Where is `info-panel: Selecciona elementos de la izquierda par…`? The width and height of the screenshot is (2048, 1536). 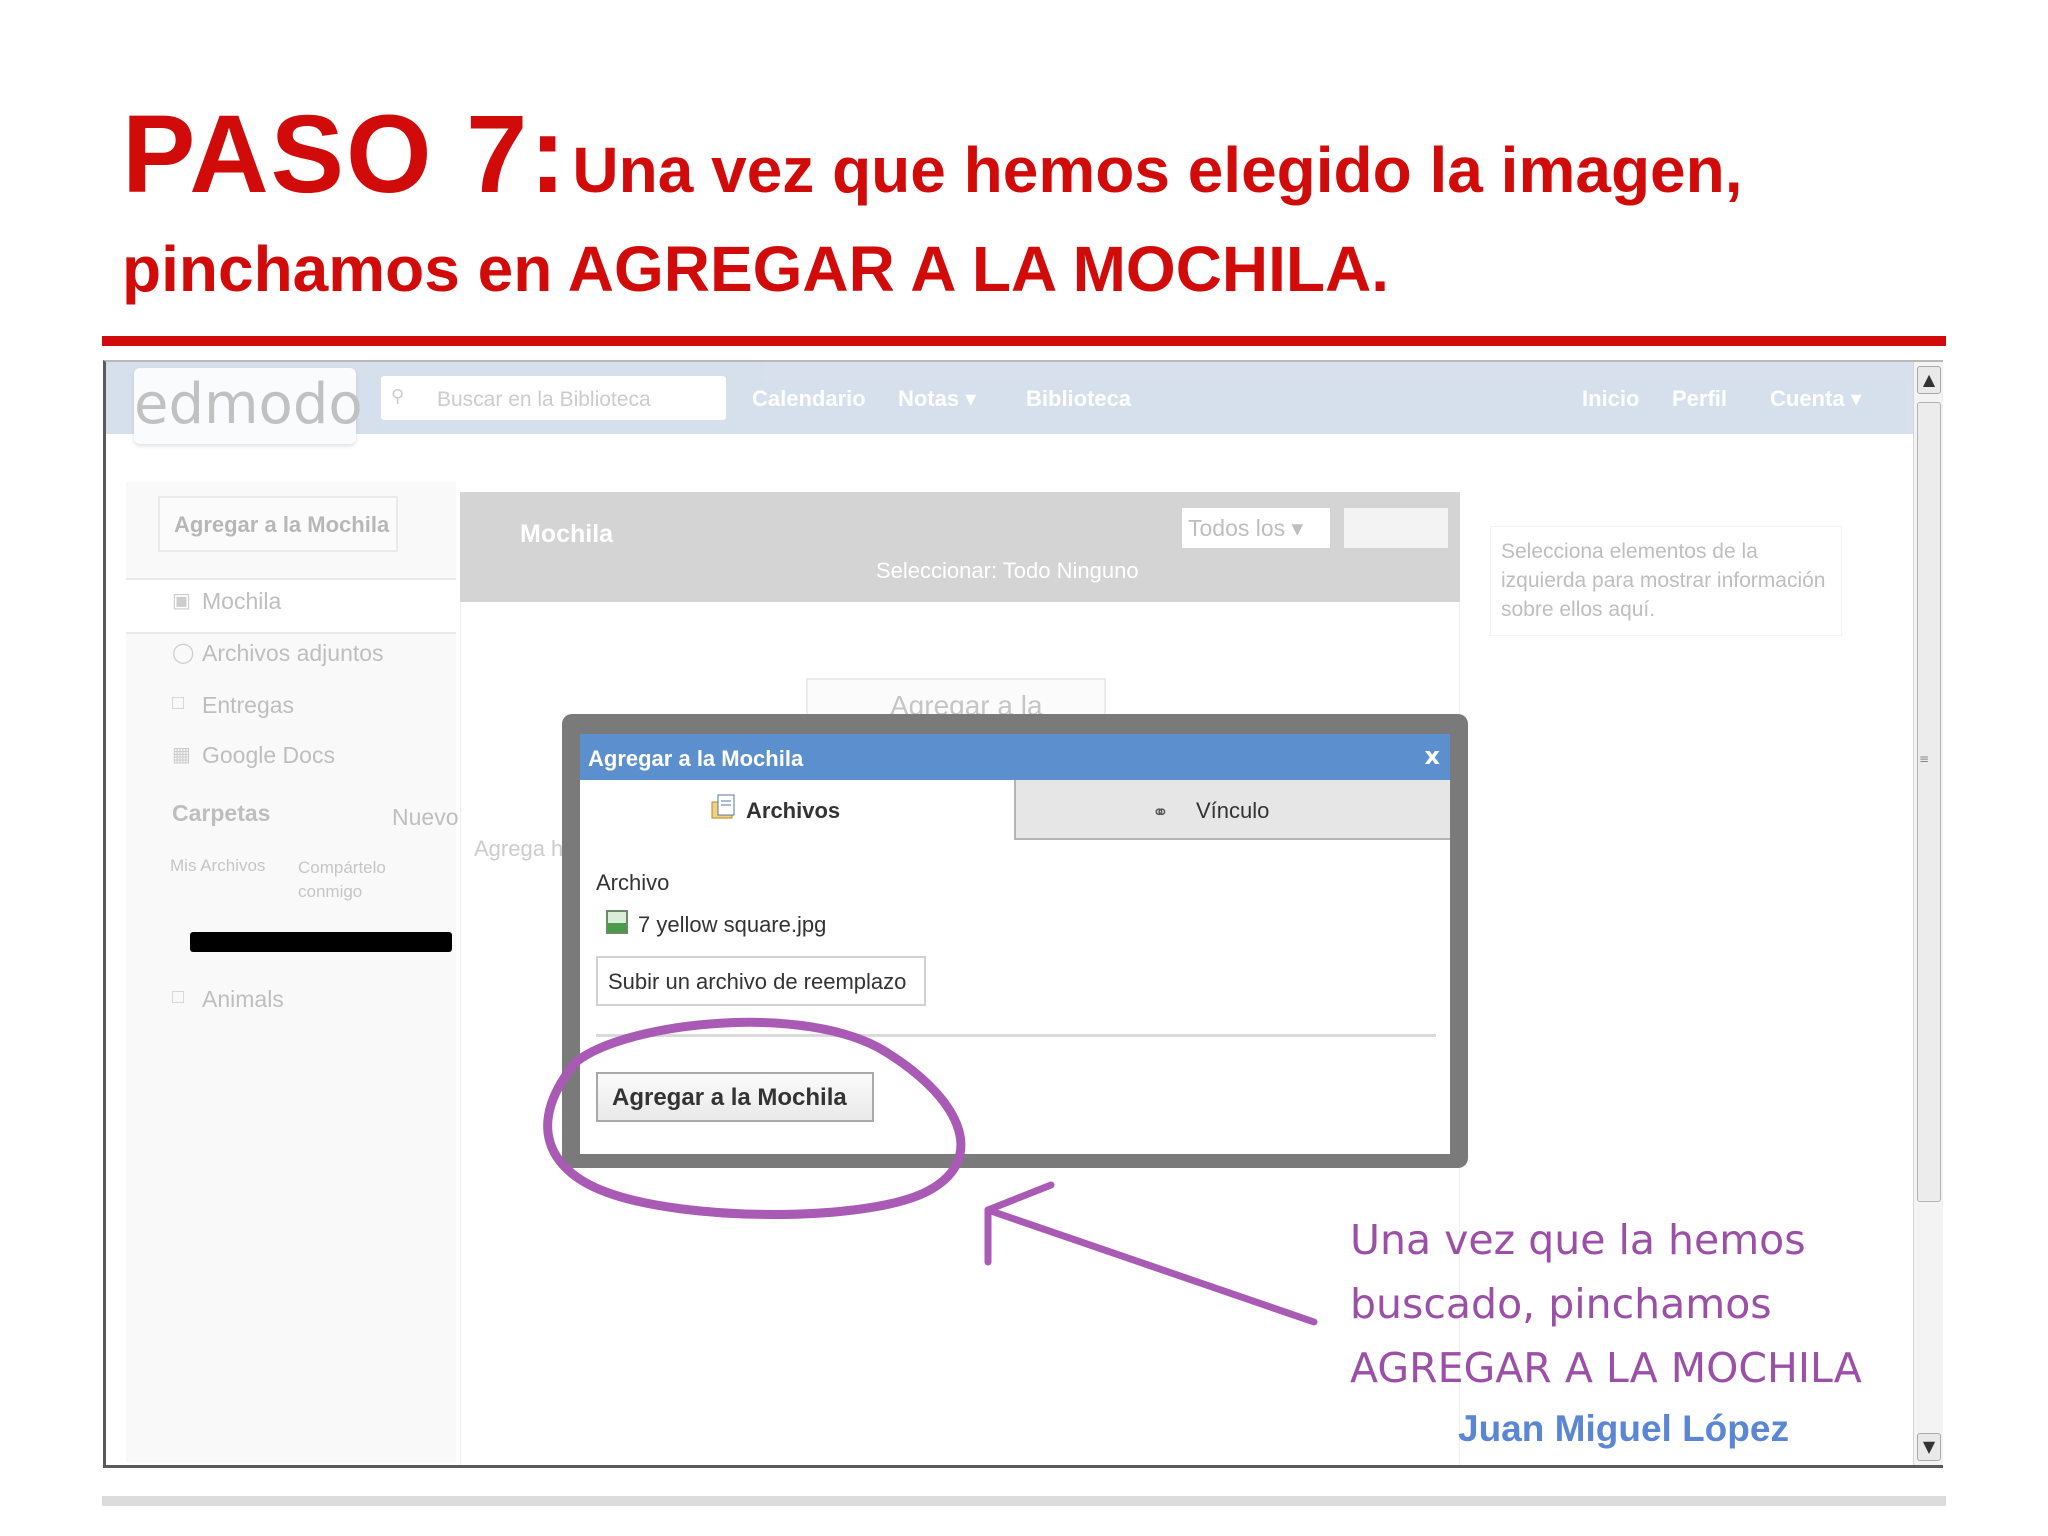
info-panel: Selecciona elementos de la izquierda par… is located at coordinates (1666, 581).